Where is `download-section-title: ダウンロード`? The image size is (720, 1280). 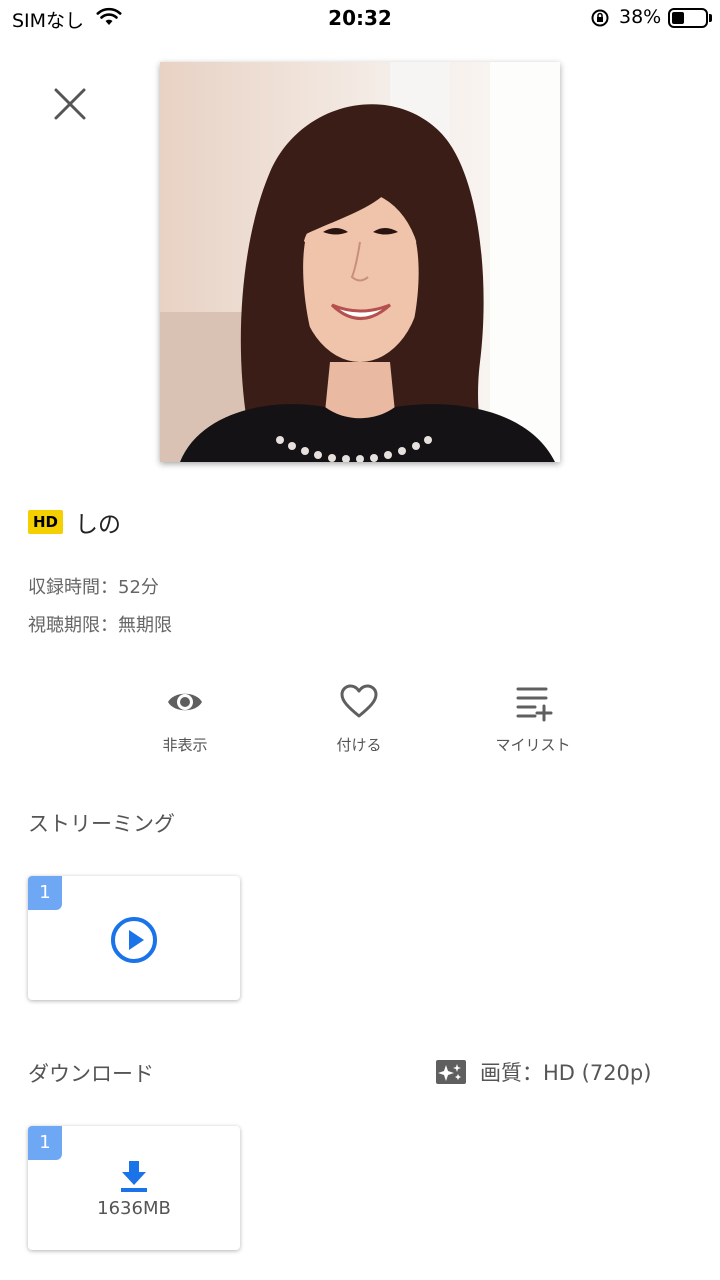 download-section-title: ダウンロード is located at coordinates (91, 1074).